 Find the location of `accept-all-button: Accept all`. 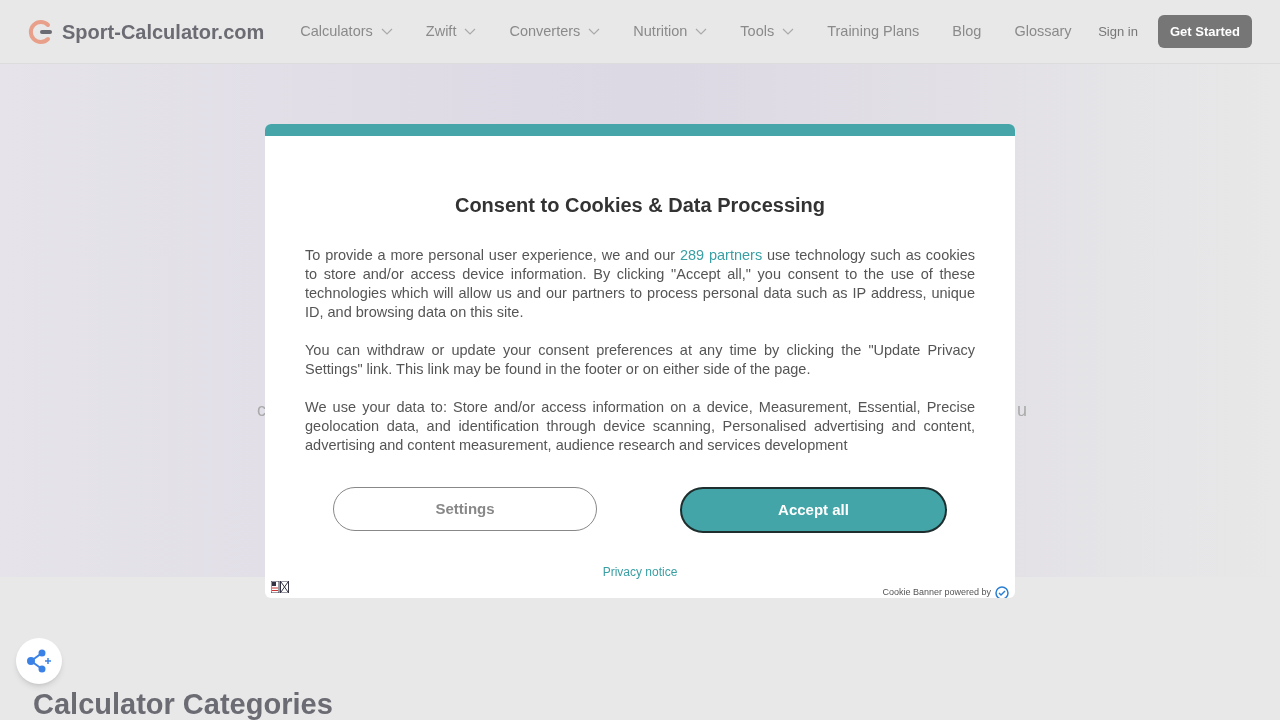

accept-all-button: Accept all is located at coordinates (813, 510).